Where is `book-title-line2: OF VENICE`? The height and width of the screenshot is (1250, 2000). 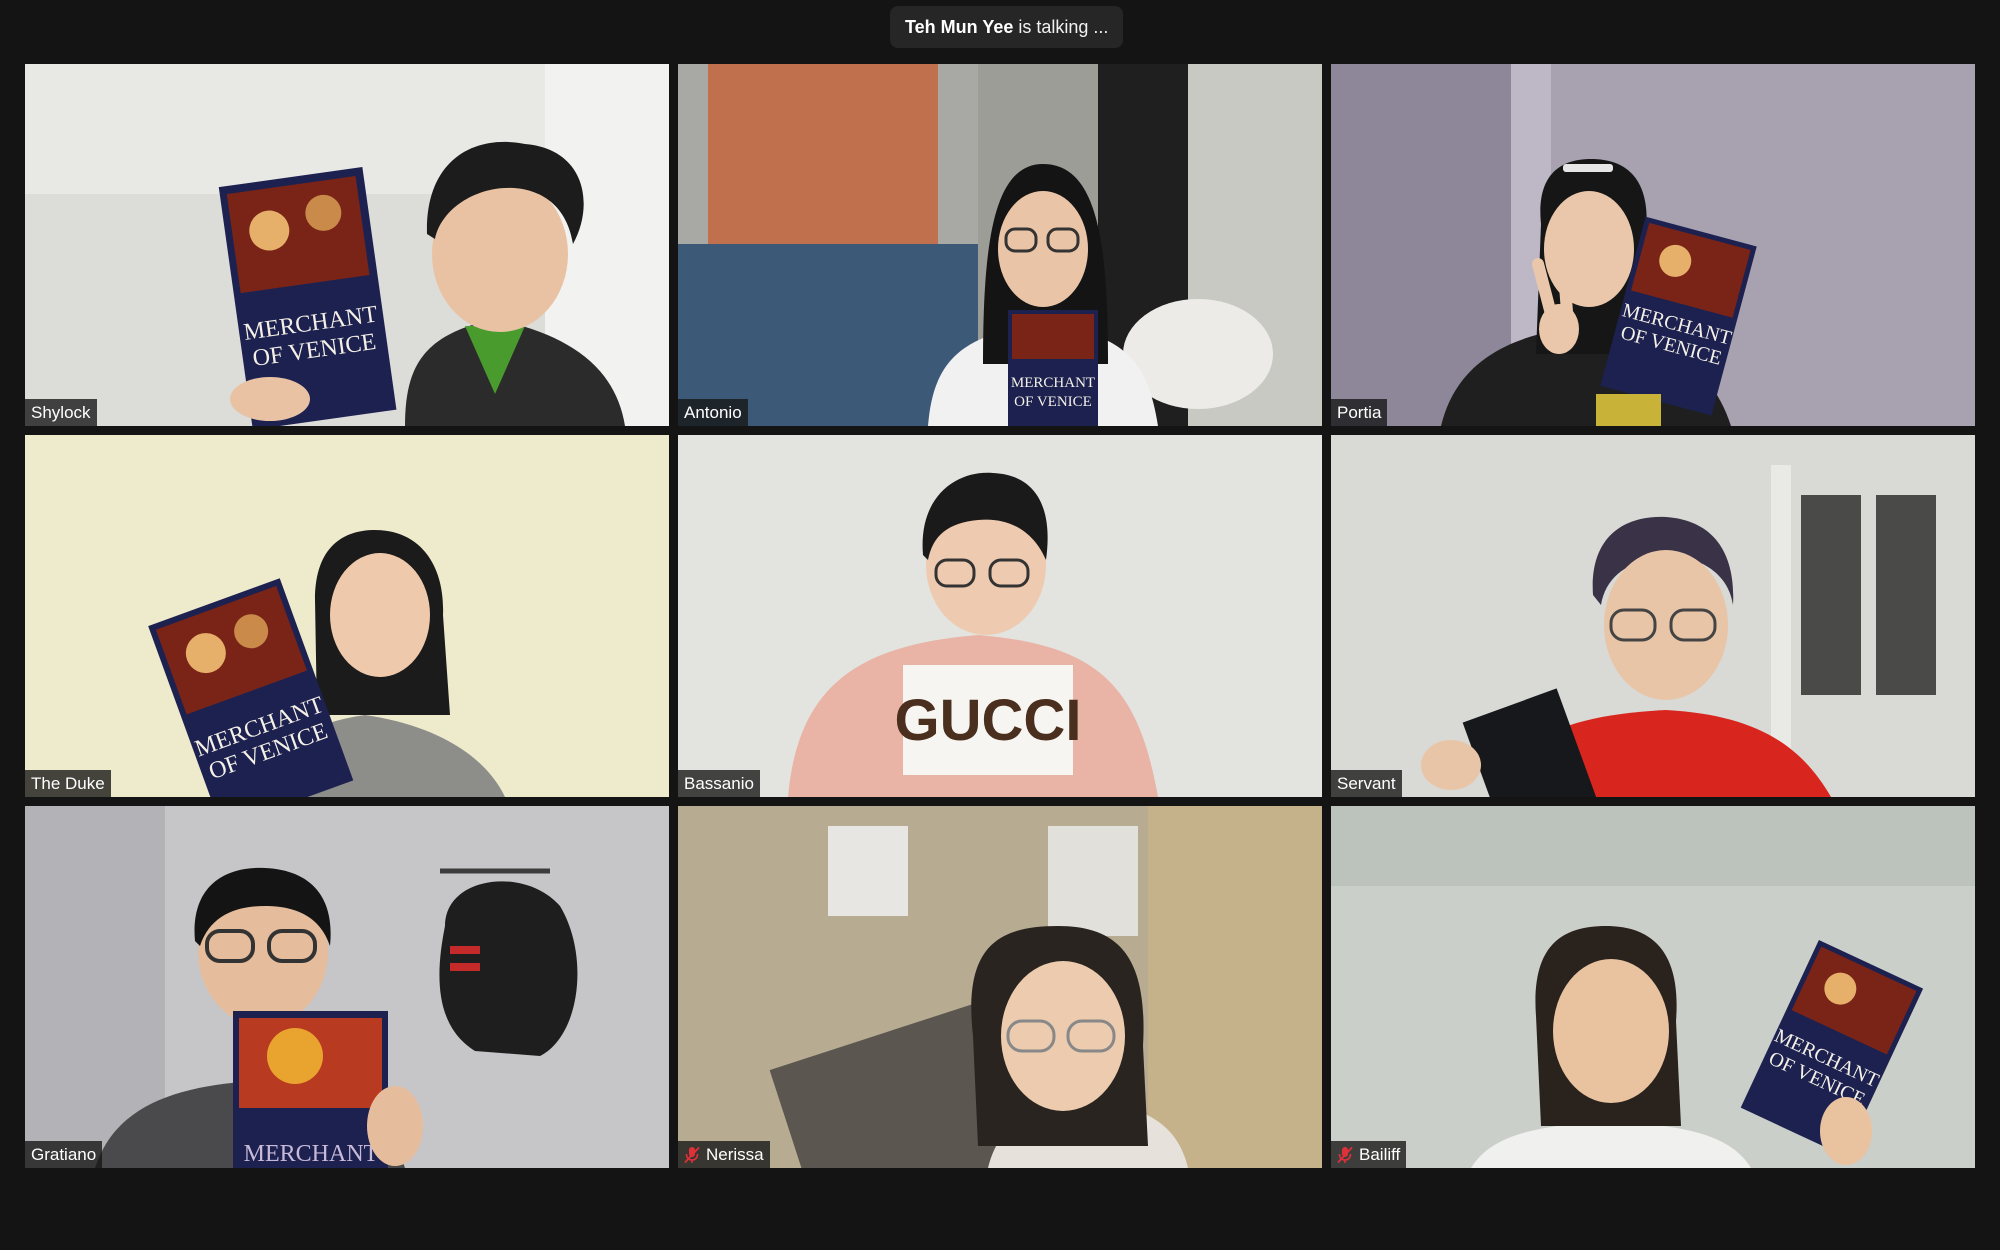 book-title-line2: OF VENICE is located at coordinates (1053, 402).